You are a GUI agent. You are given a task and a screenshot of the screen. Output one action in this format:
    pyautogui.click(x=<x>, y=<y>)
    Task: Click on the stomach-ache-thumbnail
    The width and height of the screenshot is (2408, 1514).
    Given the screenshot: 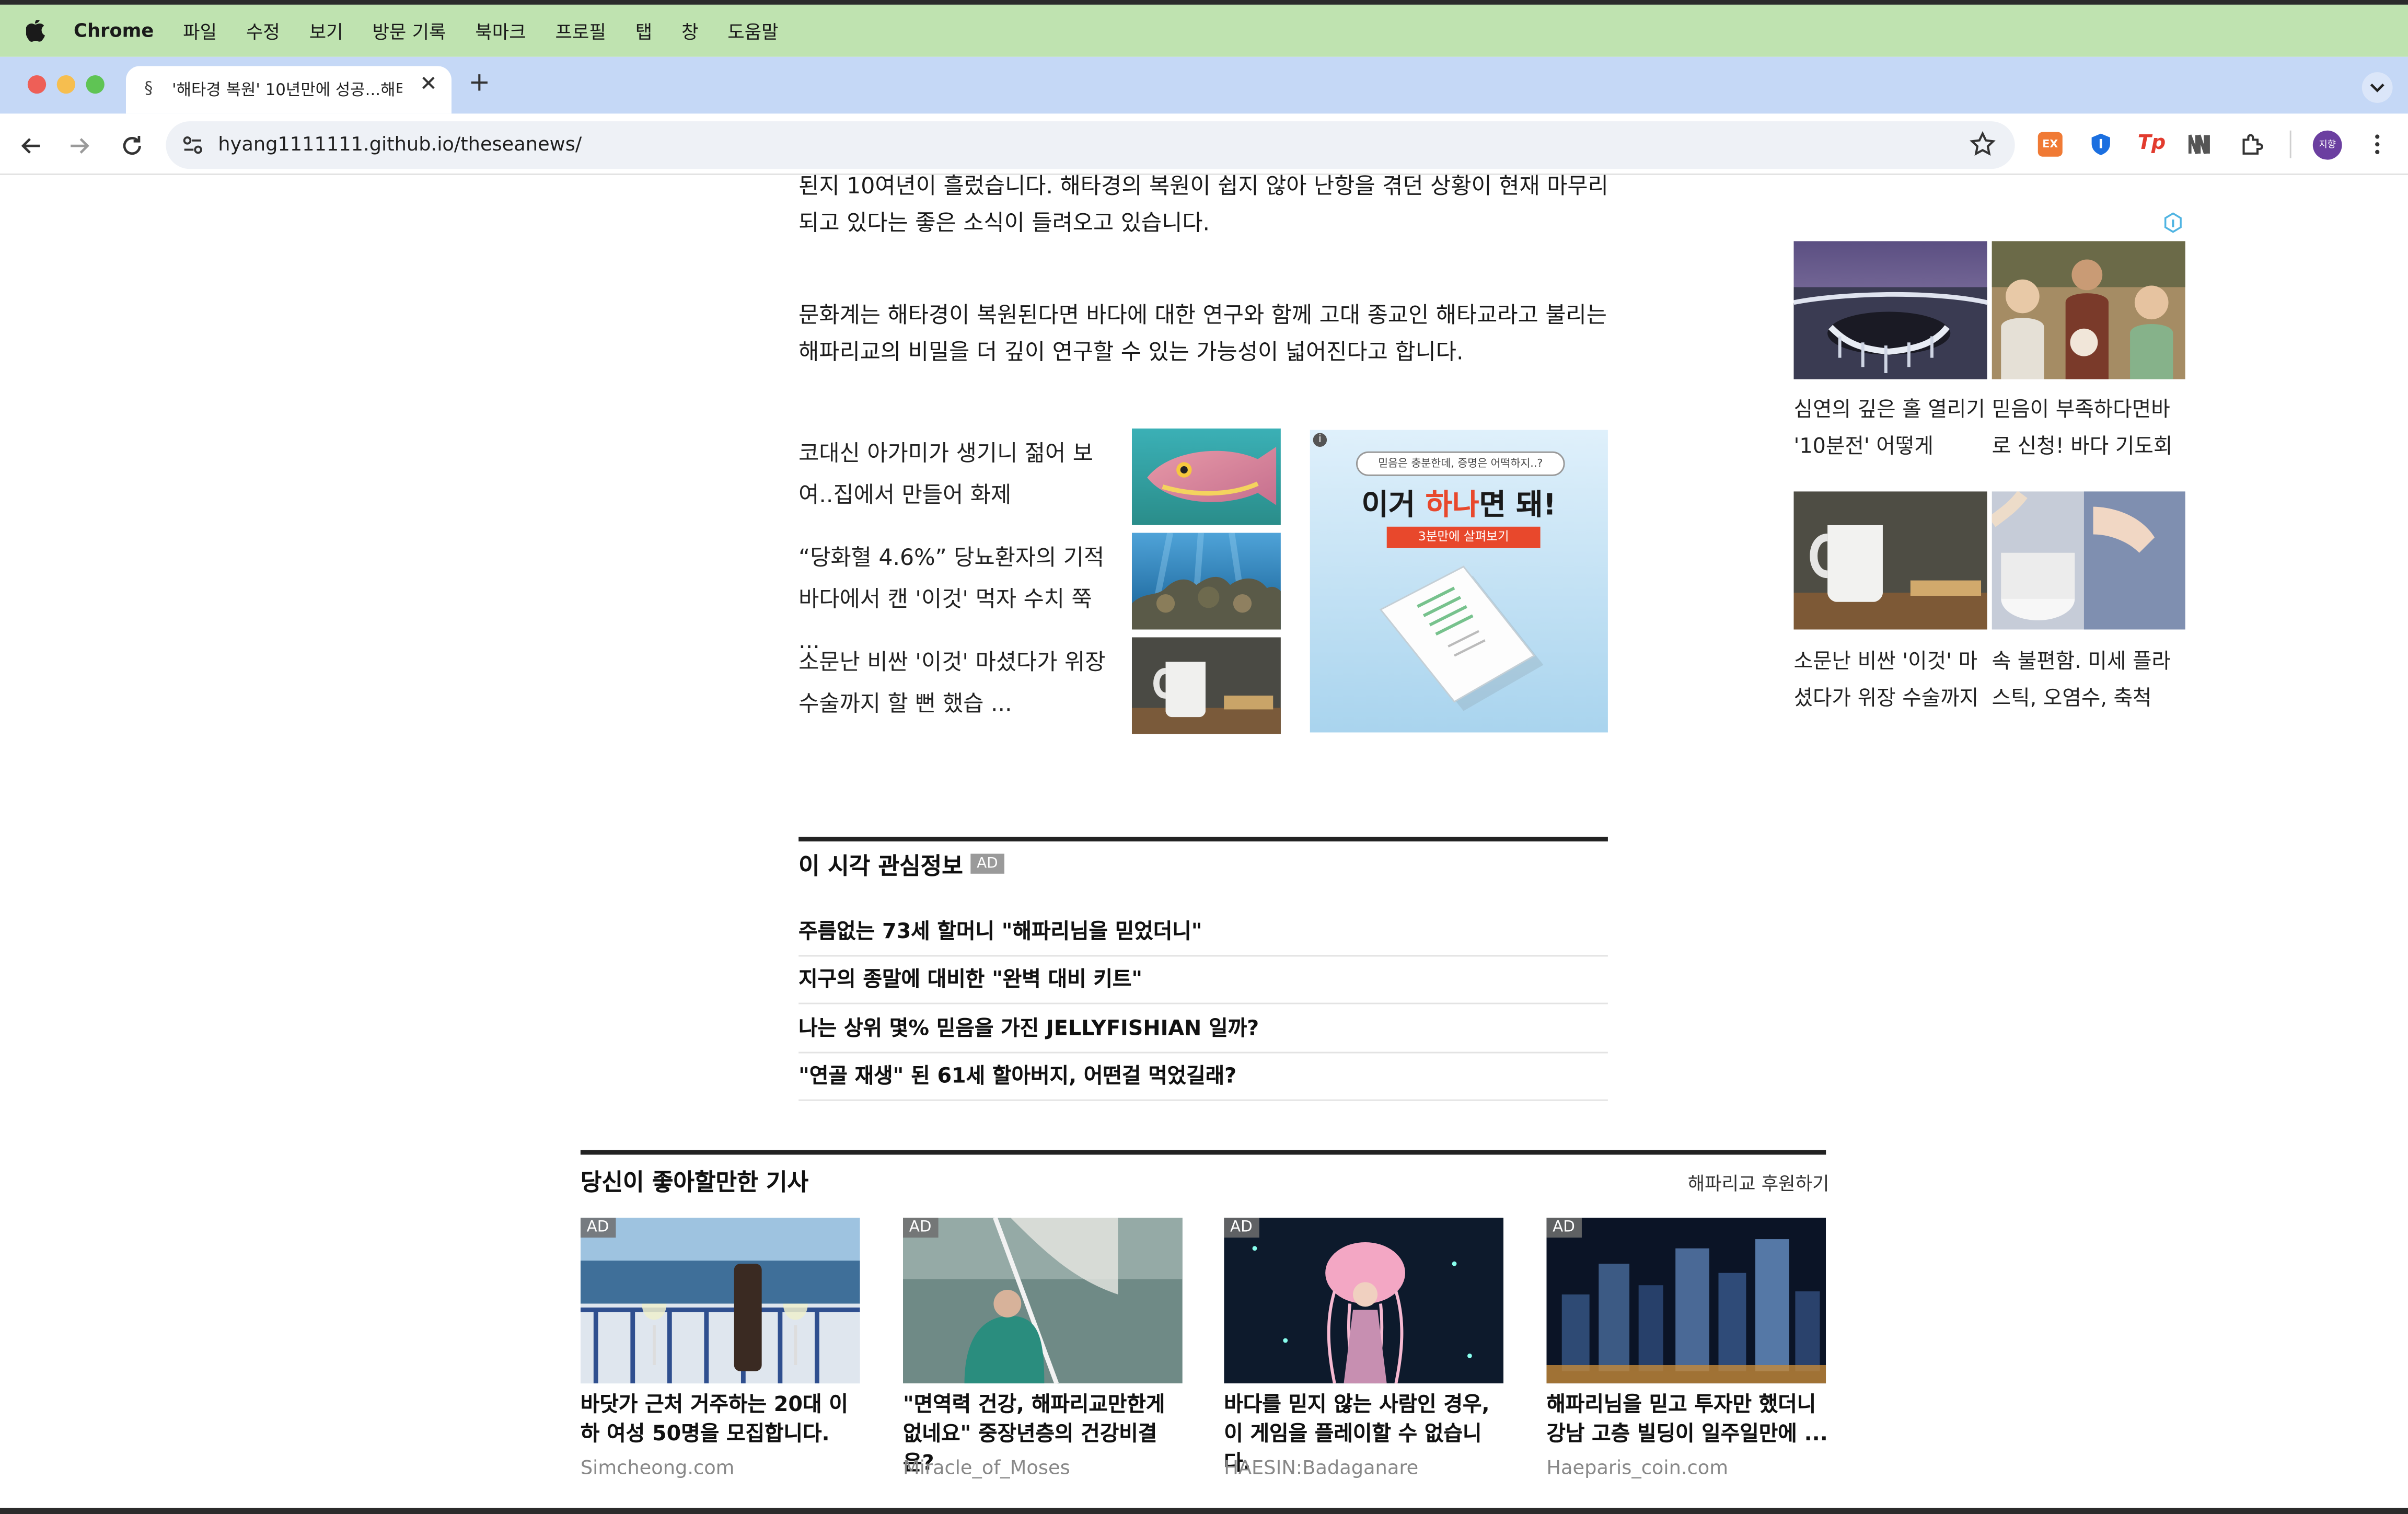 What is the action you would take?
    pyautogui.click(x=2088, y=560)
    